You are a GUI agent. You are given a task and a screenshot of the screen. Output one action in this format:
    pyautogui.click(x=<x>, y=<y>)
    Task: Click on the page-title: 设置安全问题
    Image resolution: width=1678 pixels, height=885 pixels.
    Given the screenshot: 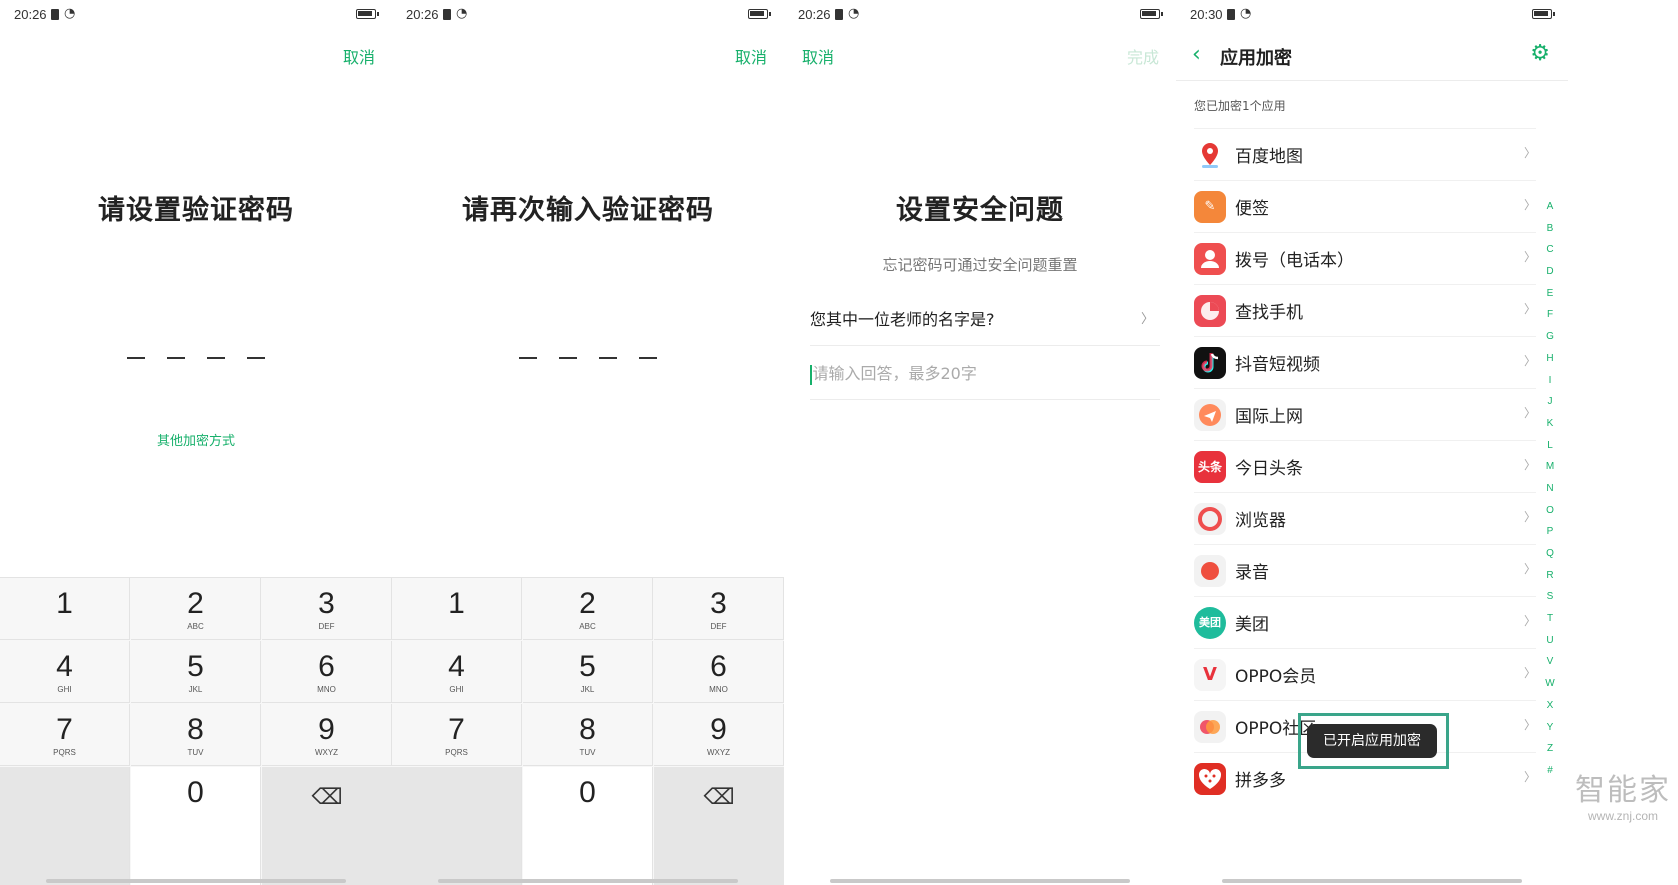 What is the action you would take?
    pyautogui.click(x=980, y=210)
    